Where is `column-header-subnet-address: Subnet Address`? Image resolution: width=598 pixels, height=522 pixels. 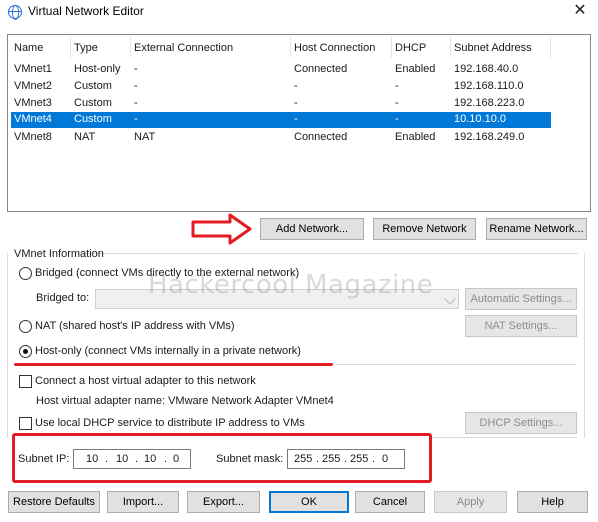
column-header-subnet-address: Subnet Address is located at coordinates (493, 48).